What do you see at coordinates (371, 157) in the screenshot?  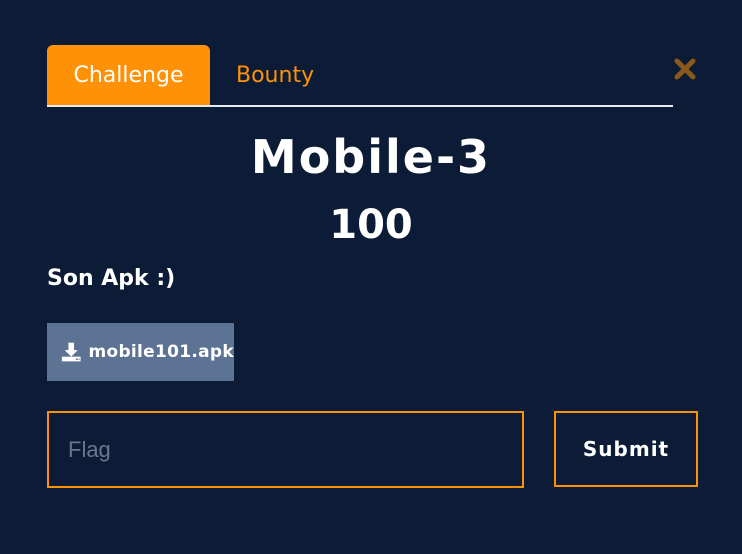 I see `challenge-name: Mobile-3` at bounding box center [371, 157].